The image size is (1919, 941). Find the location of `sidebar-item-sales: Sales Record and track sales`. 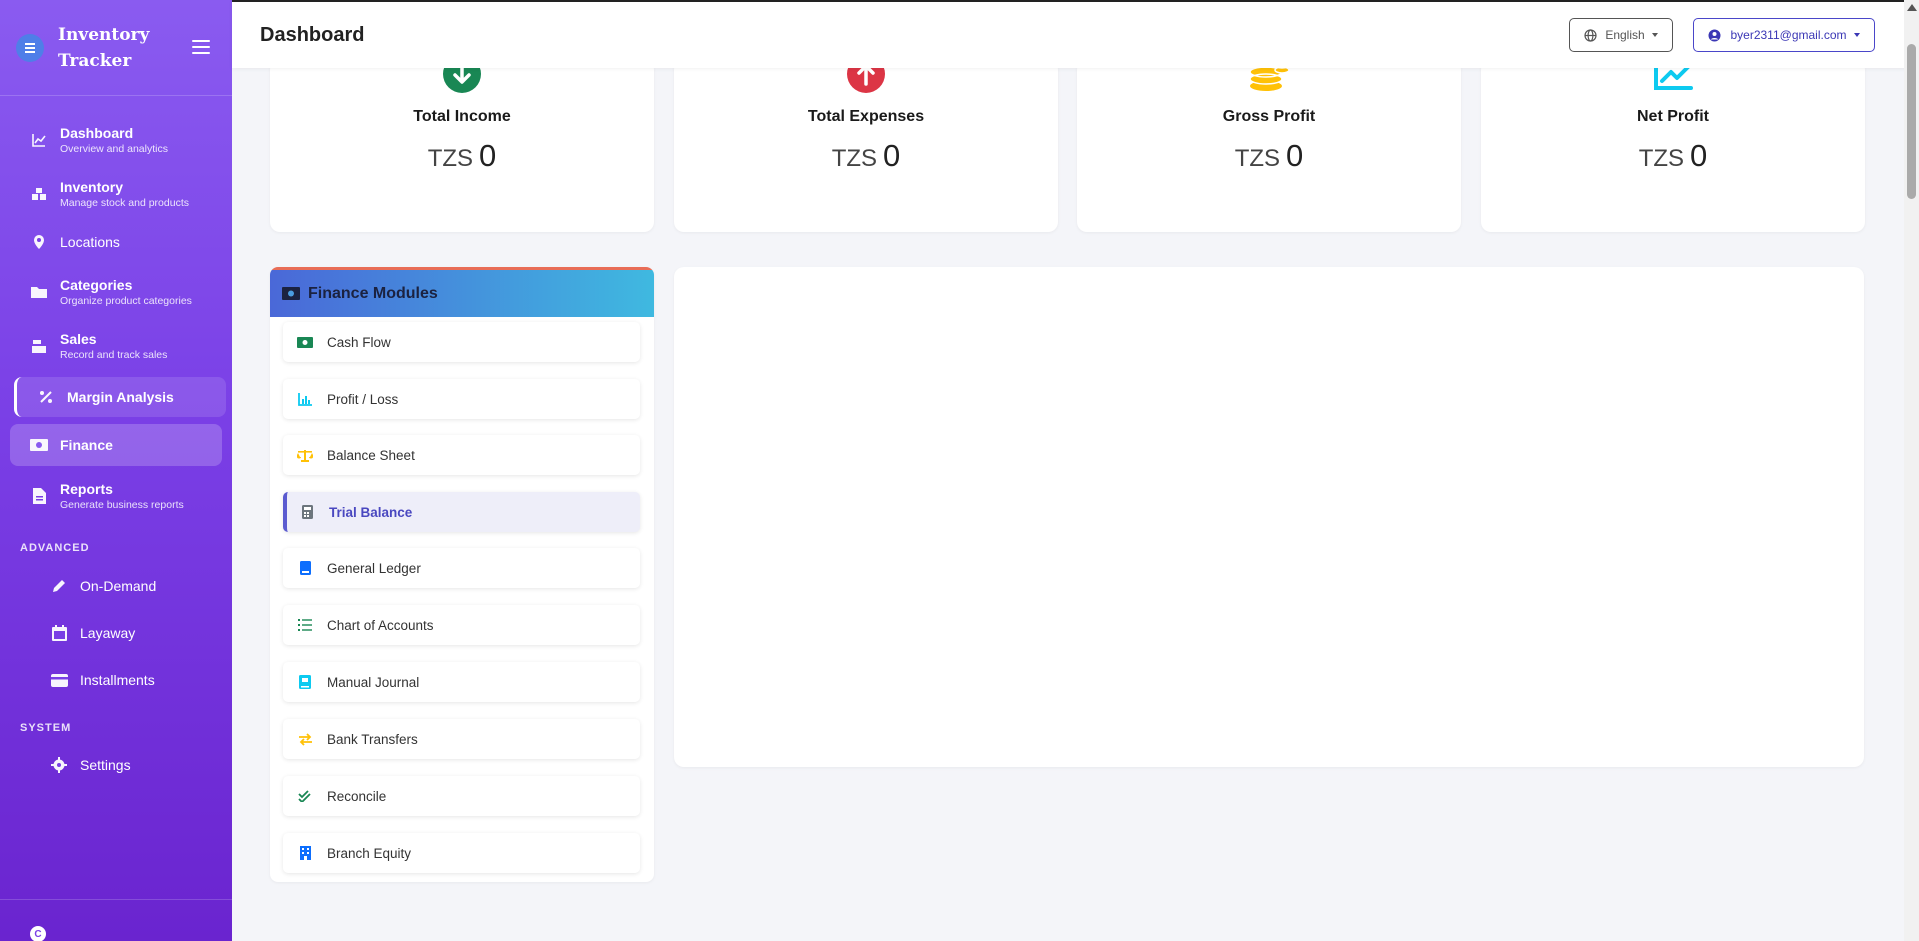

sidebar-item-sales: Sales Record and track sales is located at coordinates (116, 346).